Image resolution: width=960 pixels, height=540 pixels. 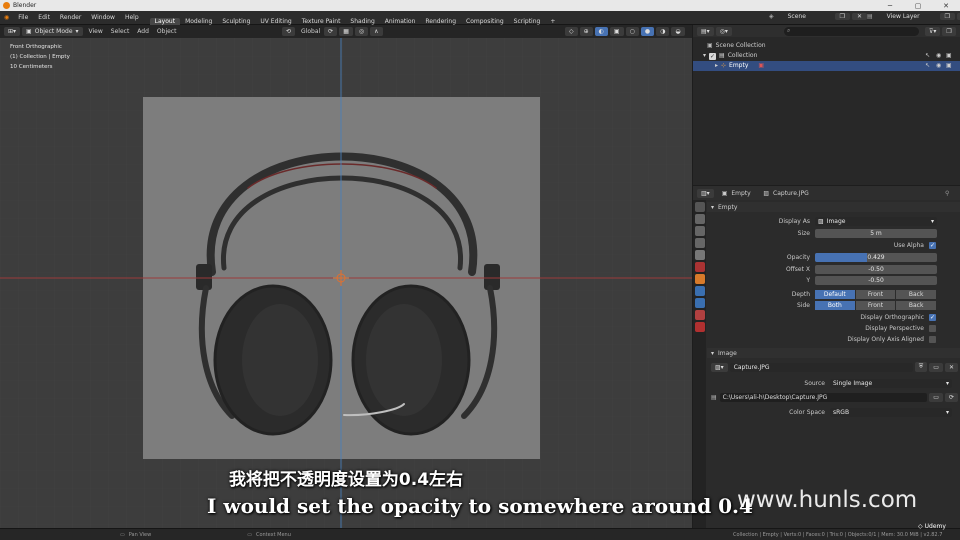 What do you see at coordinates (198, 21) in the screenshot?
I see `tab-modeling: Modeling` at bounding box center [198, 21].